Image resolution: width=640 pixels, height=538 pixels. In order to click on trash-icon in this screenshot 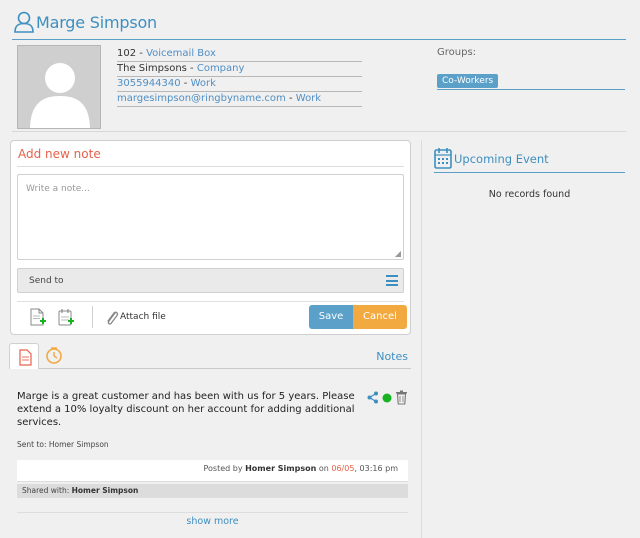, I will do `click(401, 397)`.